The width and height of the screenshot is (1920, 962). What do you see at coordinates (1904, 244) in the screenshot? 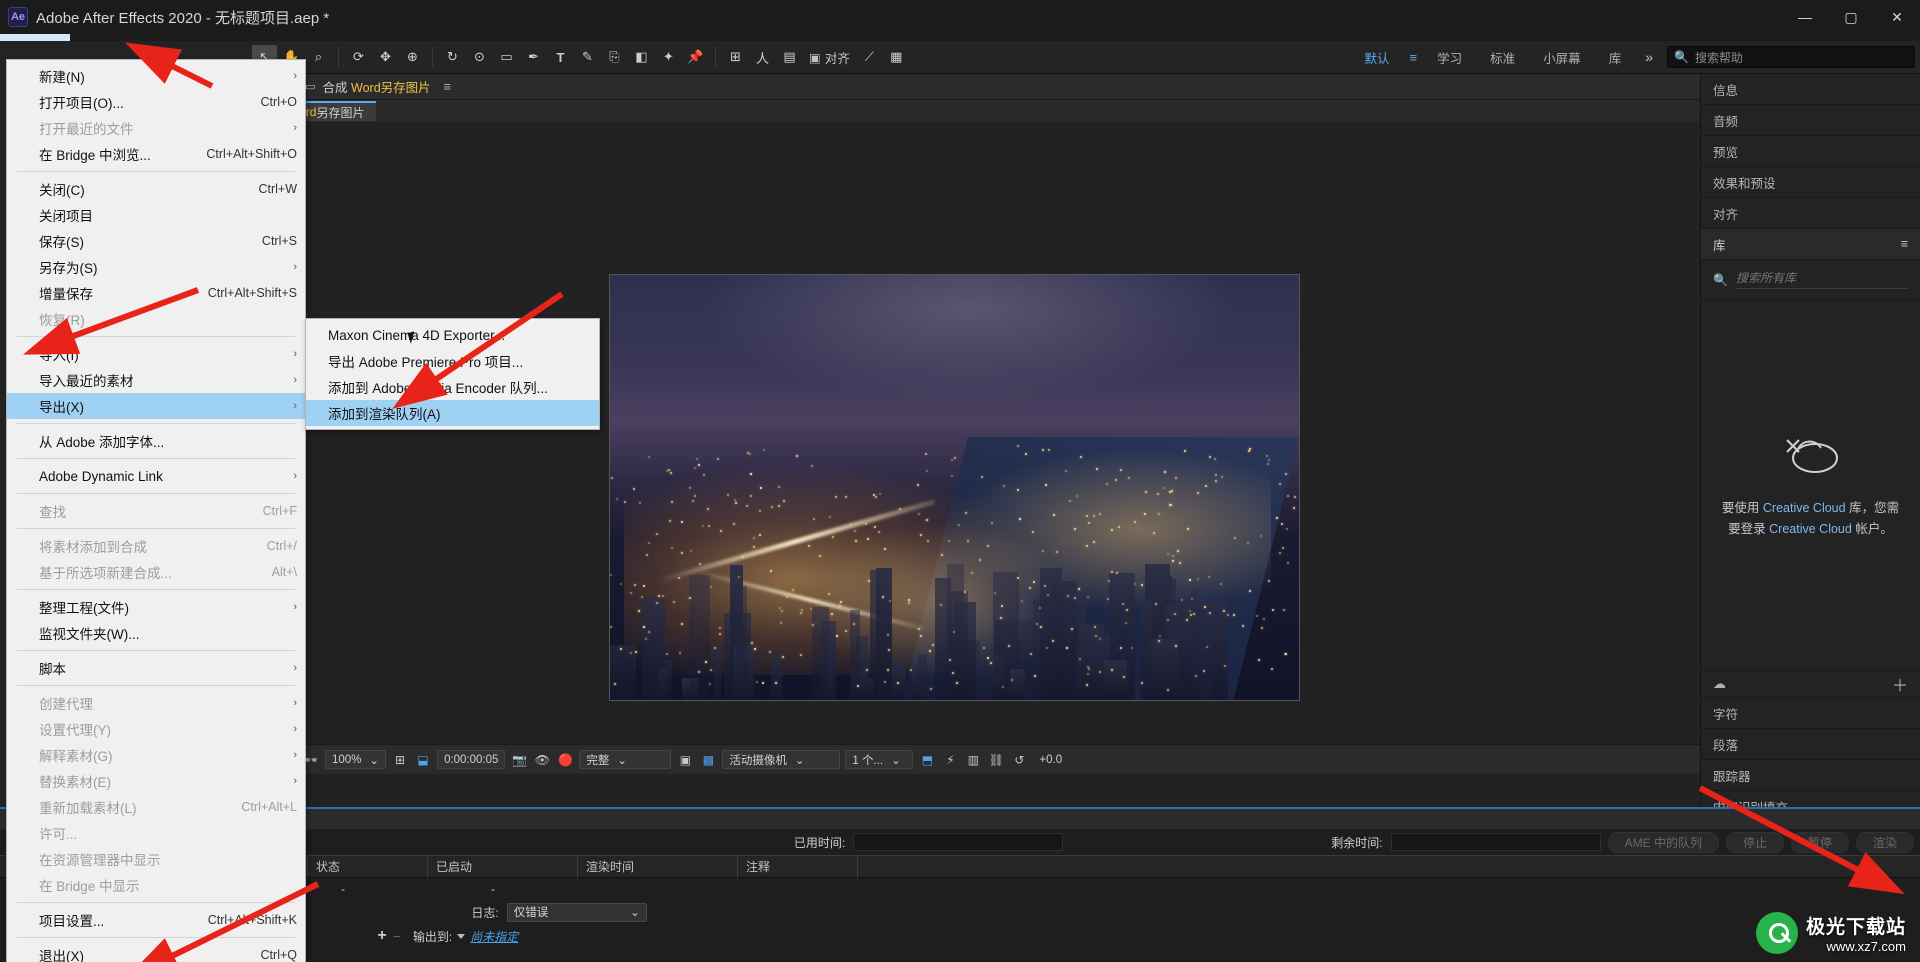
I see `hamburger-icon: ≡` at bounding box center [1904, 244].